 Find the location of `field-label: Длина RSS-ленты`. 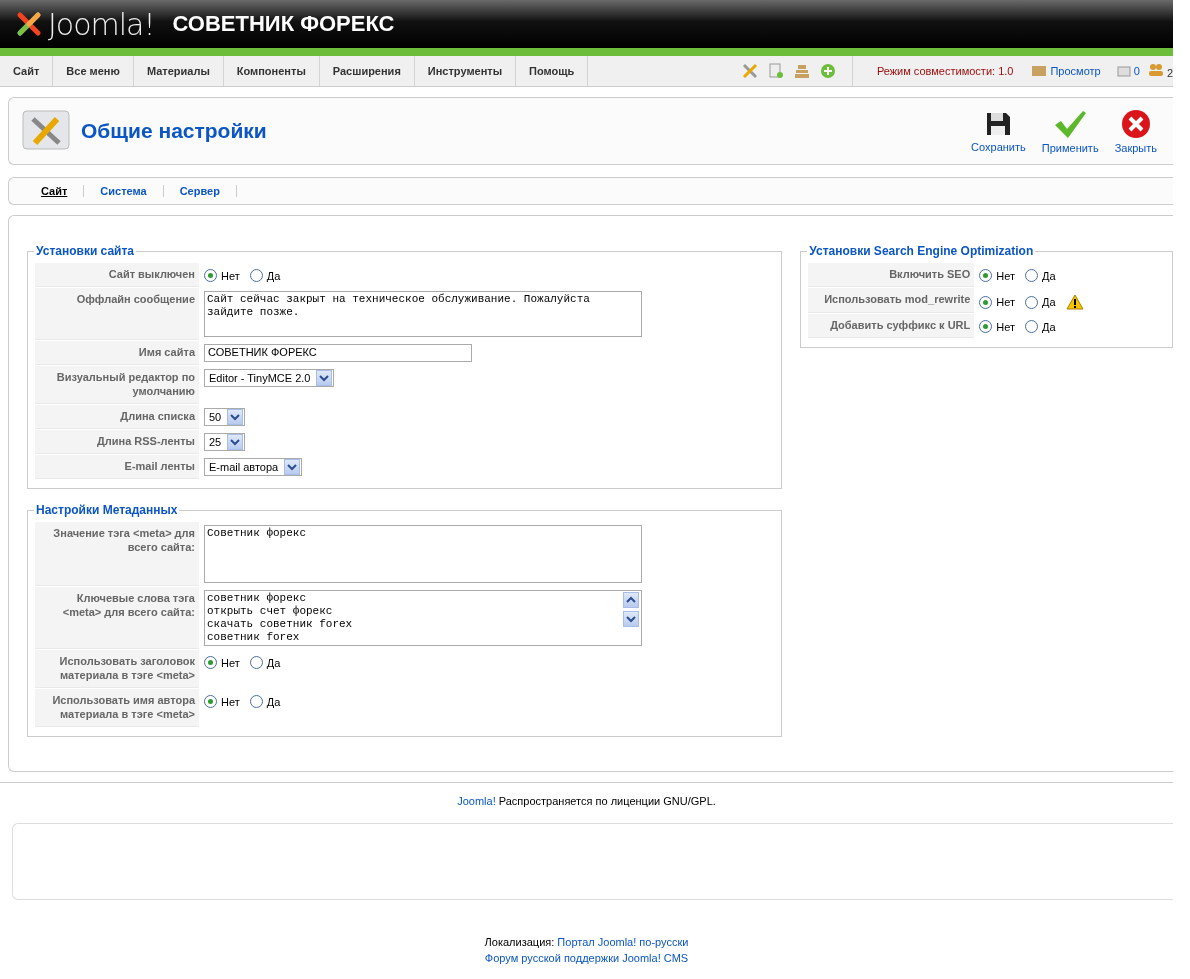

field-label: Длина RSS-ленты is located at coordinates (117, 442).